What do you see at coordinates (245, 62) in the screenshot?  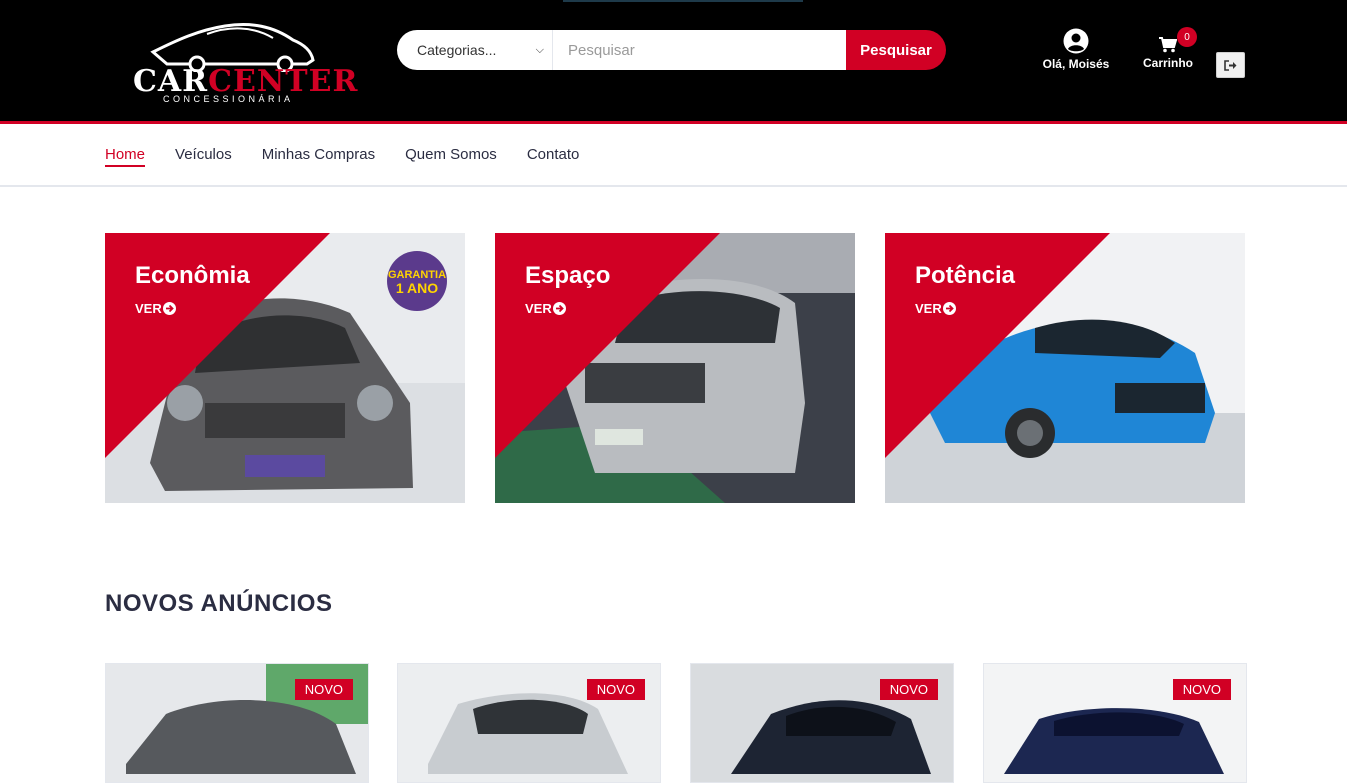 I see `logo: CARCENTER CONCESSIONÁRIA` at bounding box center [245, 62].